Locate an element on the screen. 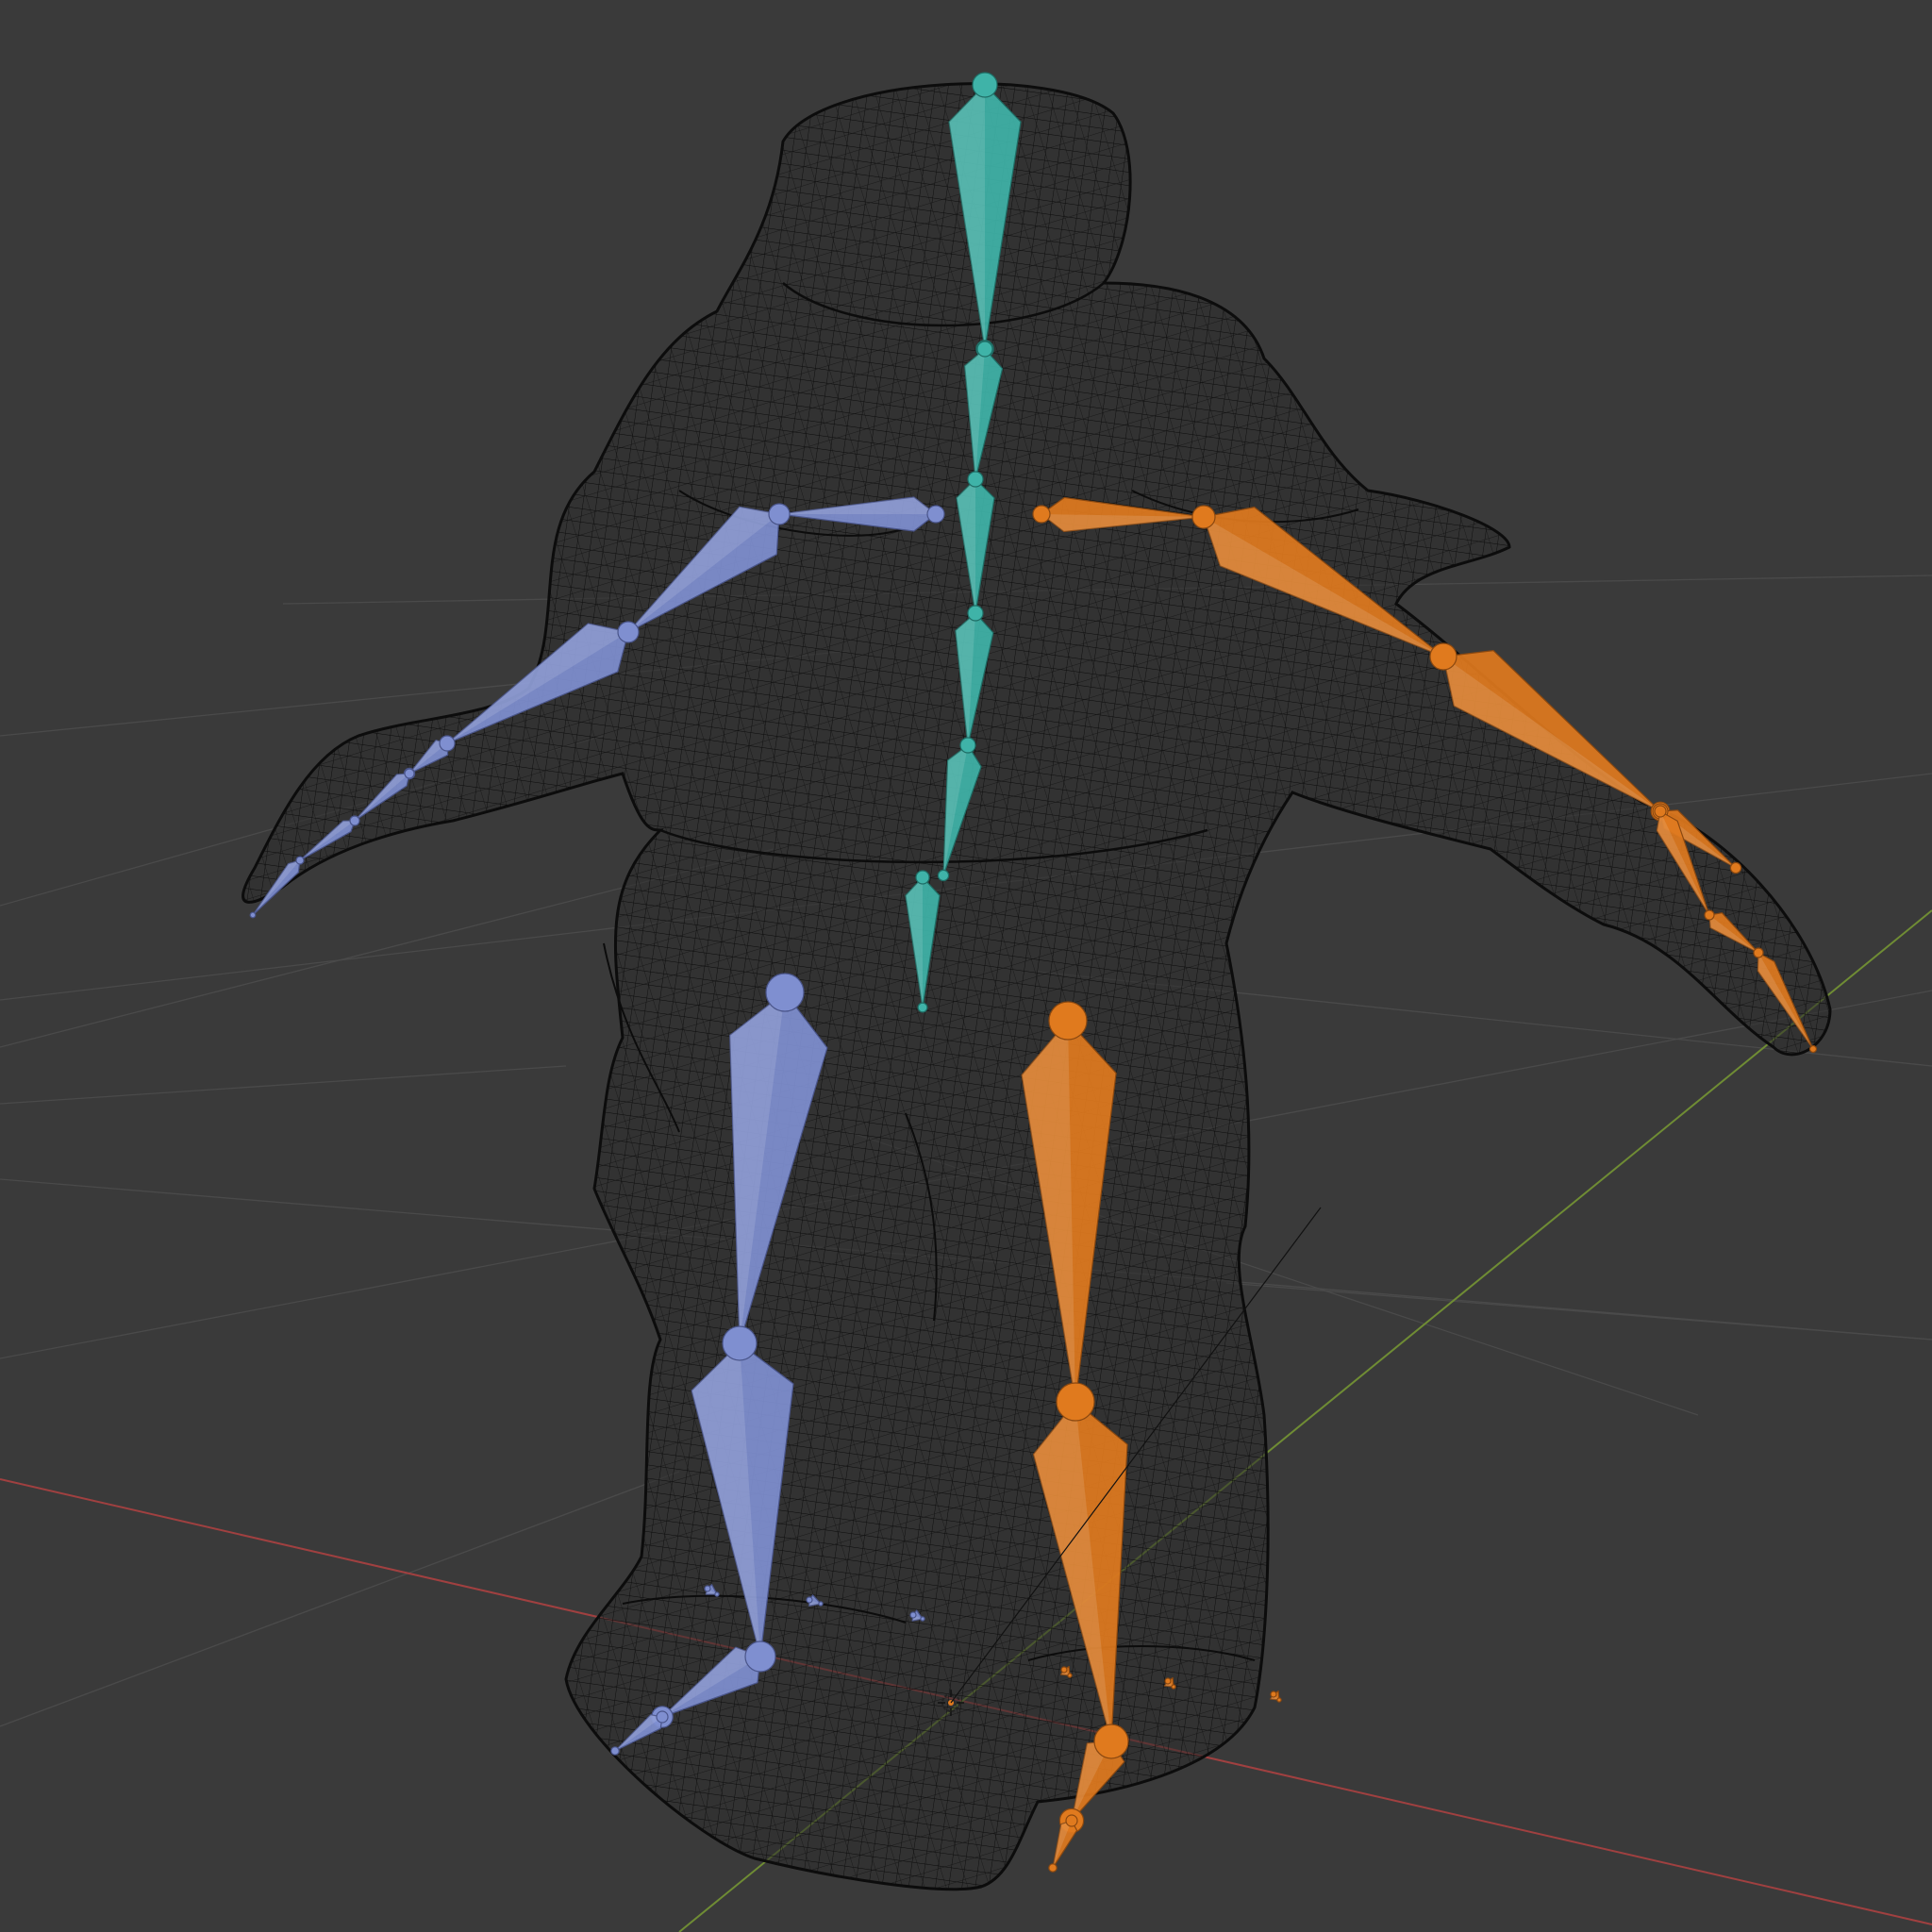 This screenshot has height=1932, width=1932. grid-line is located at coordinates (283, 1085).